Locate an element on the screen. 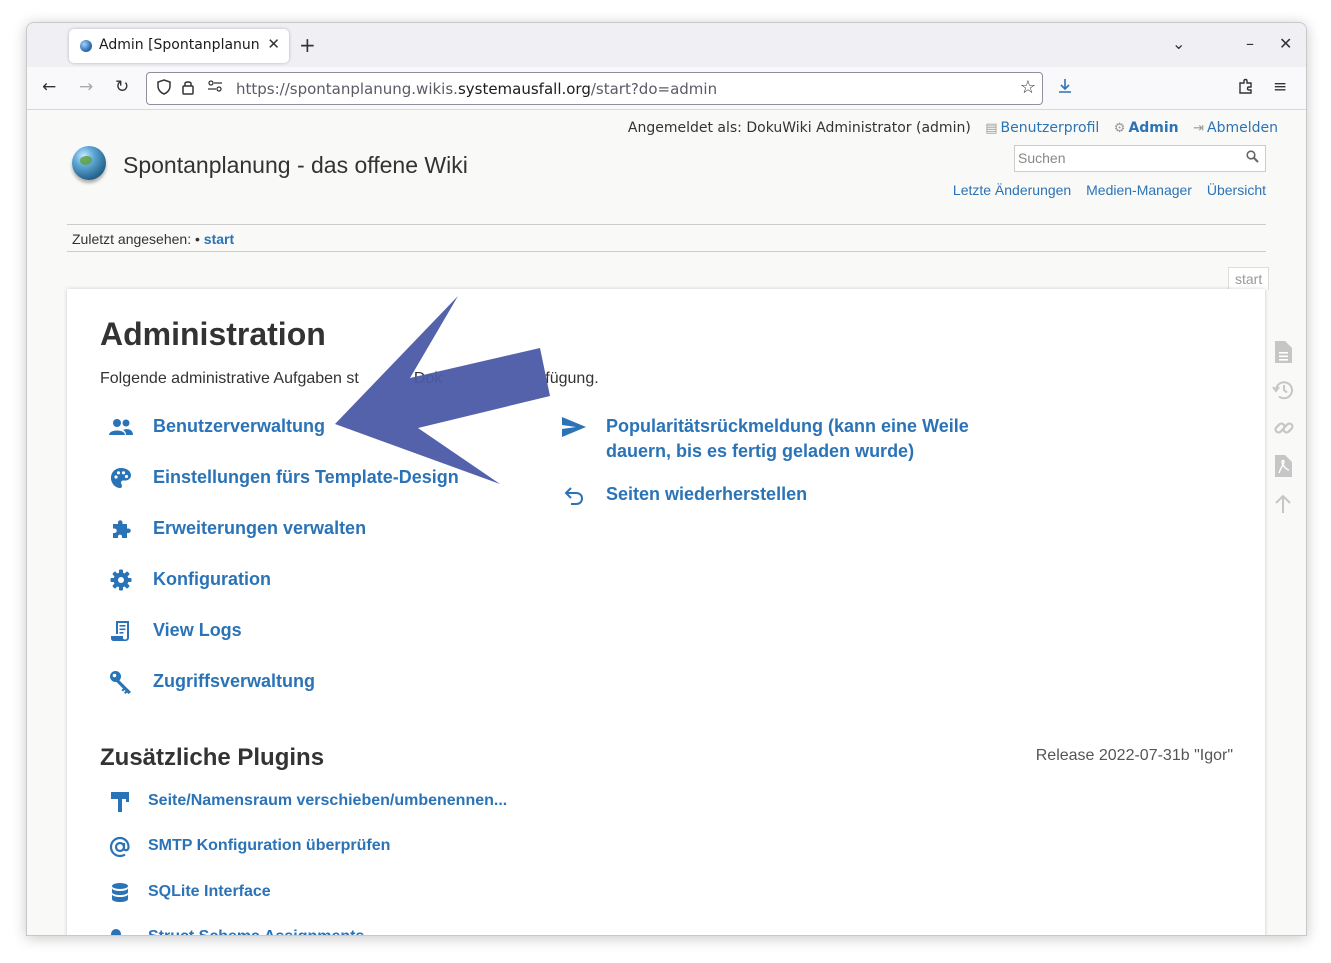 This screenshot has width=1331, height=963. export-pdf-icon is located at coordinates (1285, 467).